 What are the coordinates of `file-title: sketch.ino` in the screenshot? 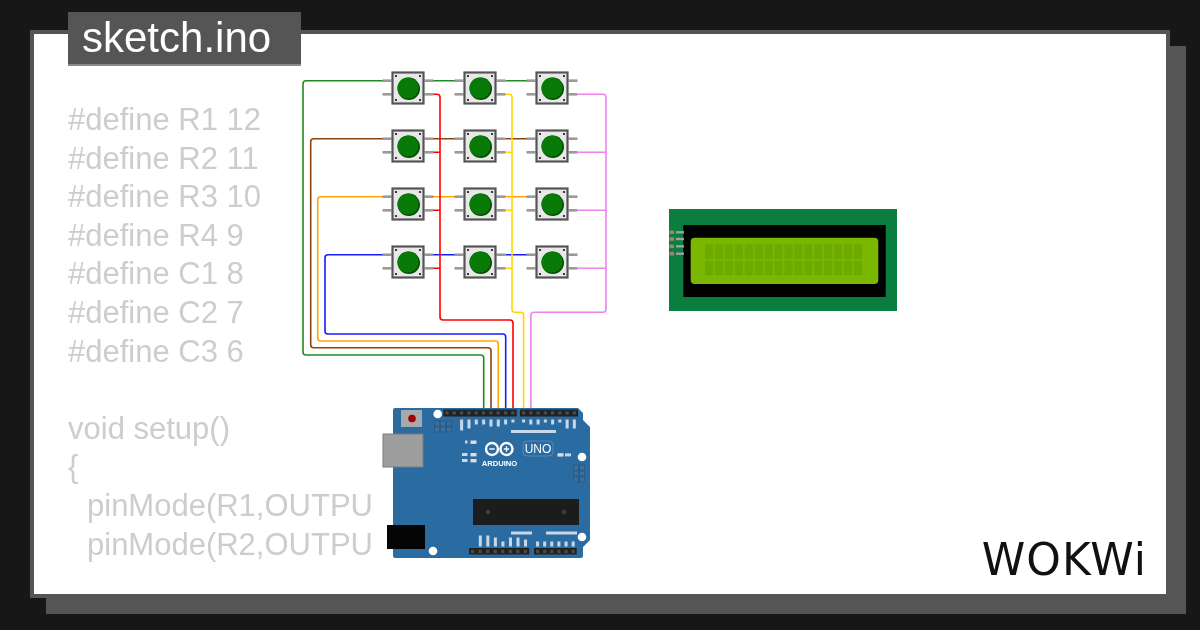 It's located at (185, 39).